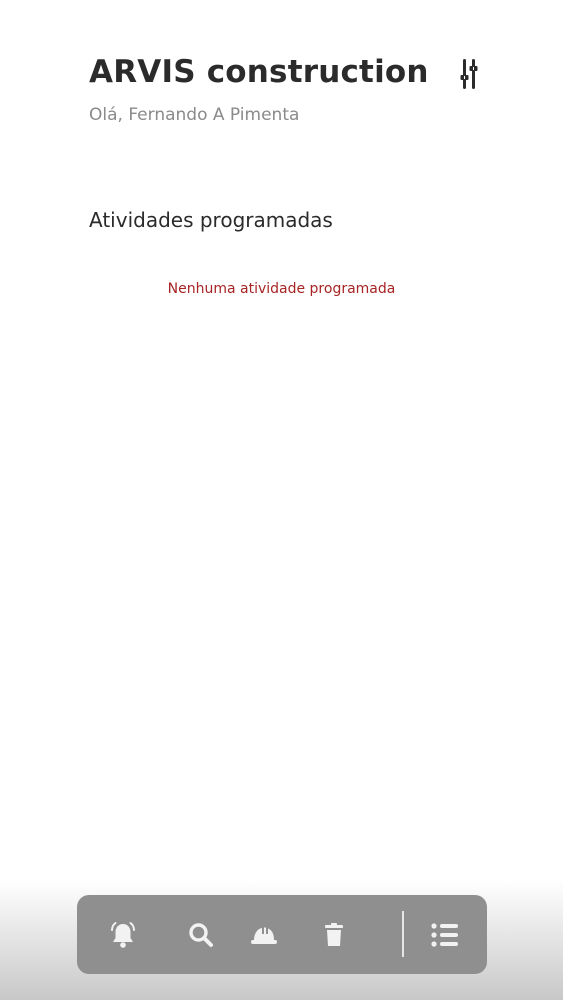 This screenshot has height=1000, width=563. Describe the element at coordinates (281, 289) in the screenshot. I see `empty-activities-message: Nenhuma atividade programada` at that location.